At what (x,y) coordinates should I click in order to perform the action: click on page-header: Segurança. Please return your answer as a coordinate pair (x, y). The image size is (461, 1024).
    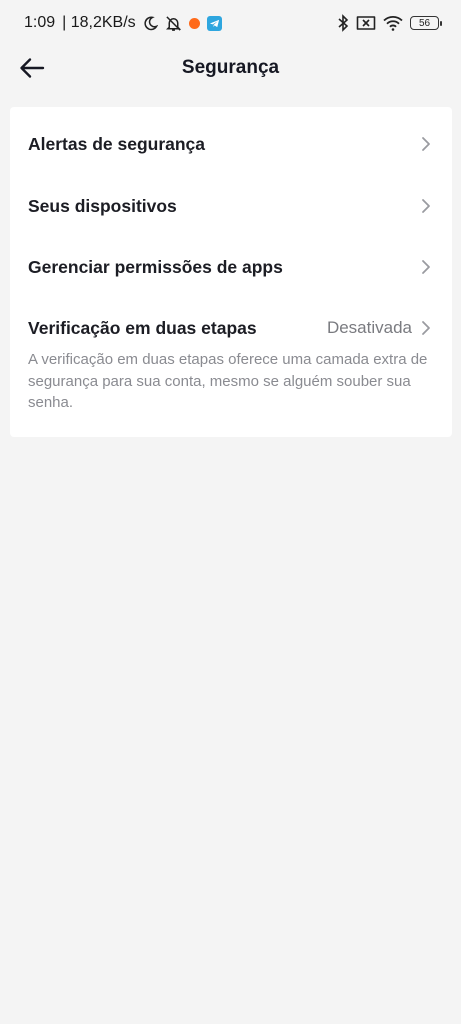
    Looking at the image, I should click on (230, 68).